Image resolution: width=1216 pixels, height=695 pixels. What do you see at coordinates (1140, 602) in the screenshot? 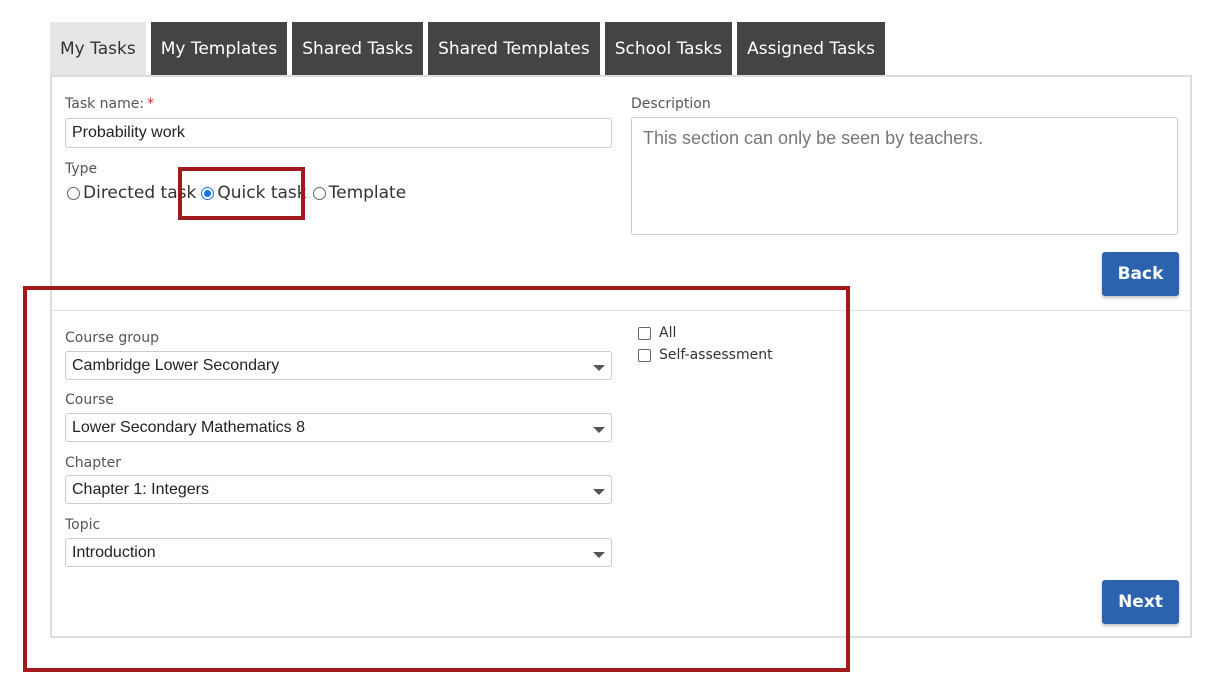
I see `next-button: Next` at bounding box center [1140, 602].